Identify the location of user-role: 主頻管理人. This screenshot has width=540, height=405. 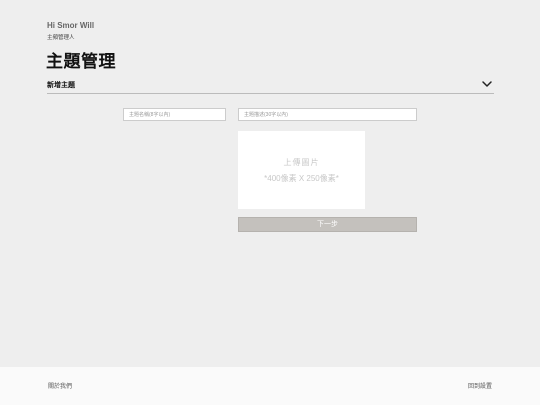
(61, 38).